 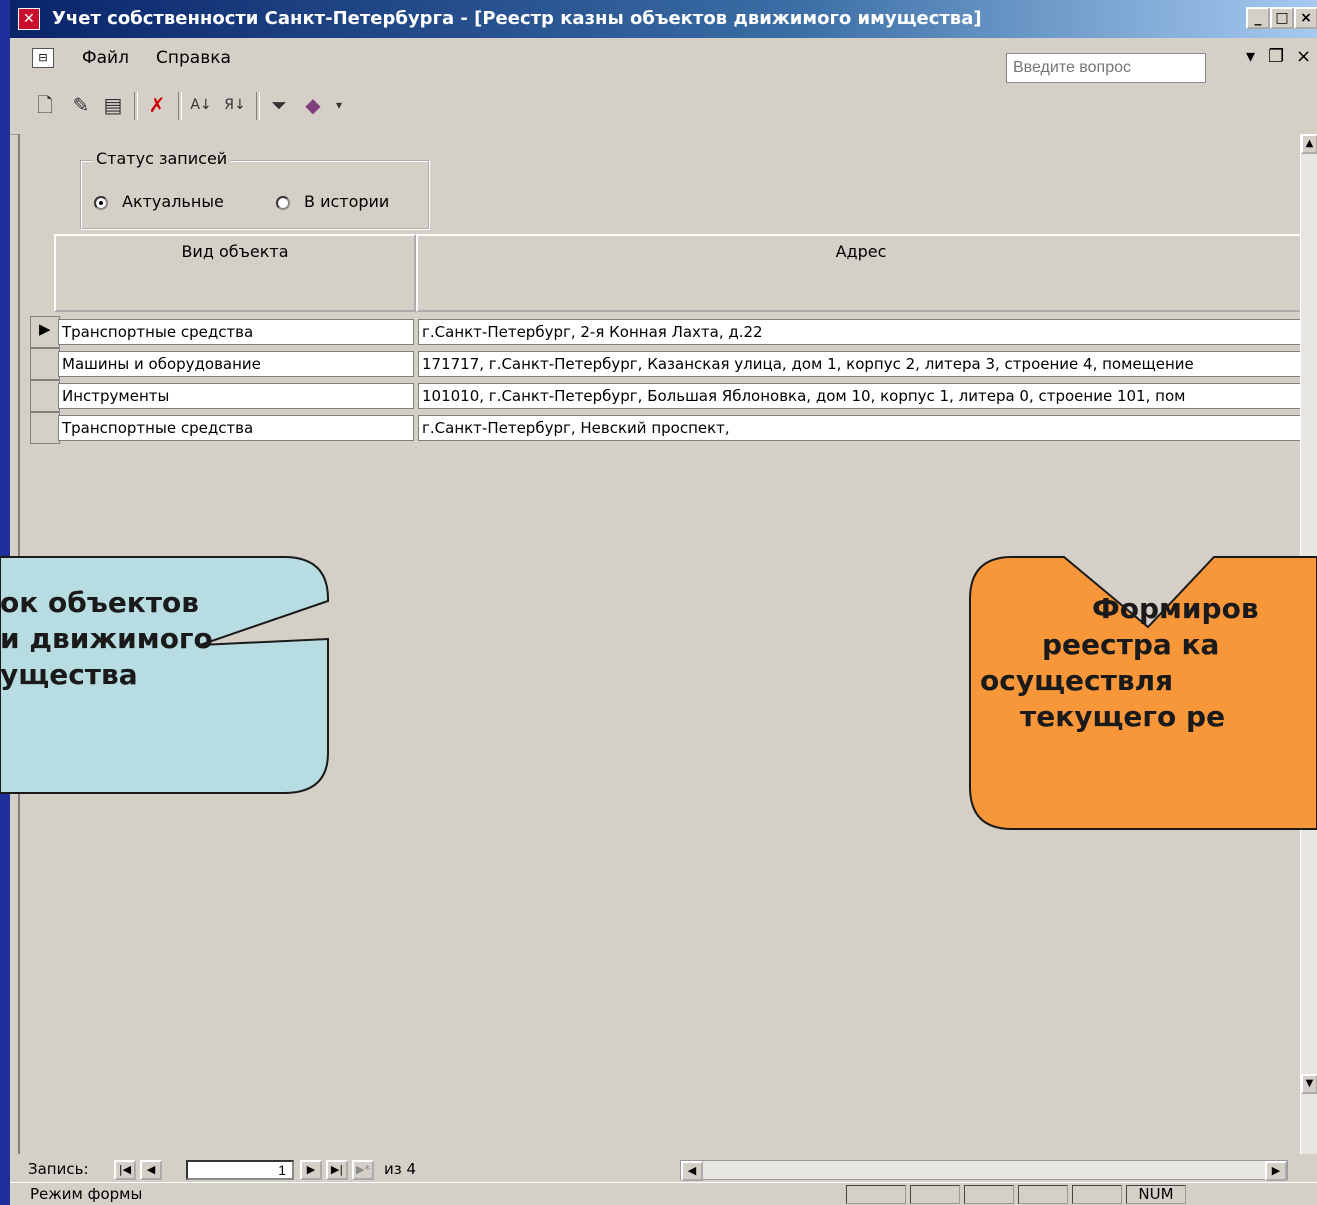 I want to click on record-status-legend: Статус записей, so click(x=162, y=158).